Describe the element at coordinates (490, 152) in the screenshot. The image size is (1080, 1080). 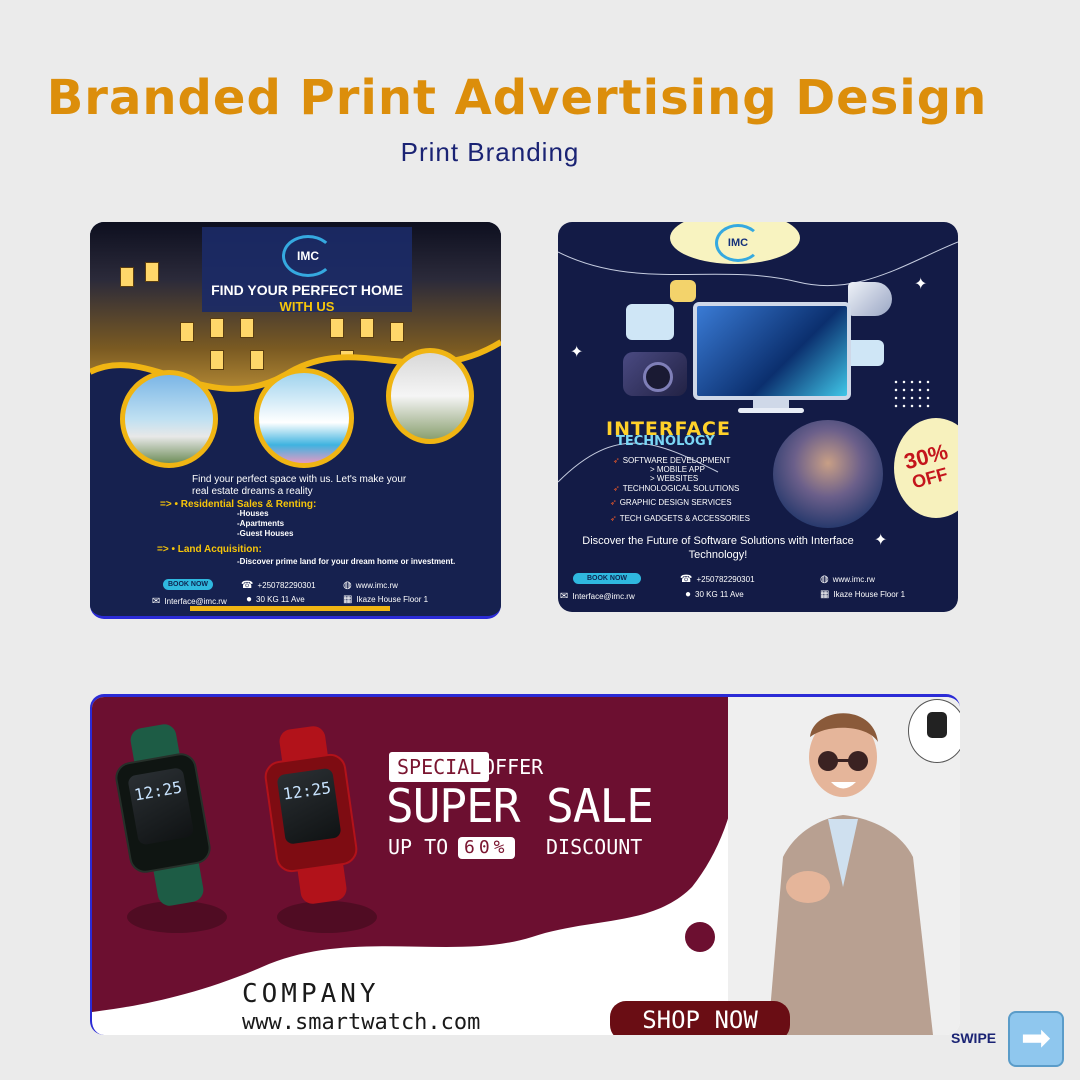
I see `page-subtitle: Print Branding` at that location.